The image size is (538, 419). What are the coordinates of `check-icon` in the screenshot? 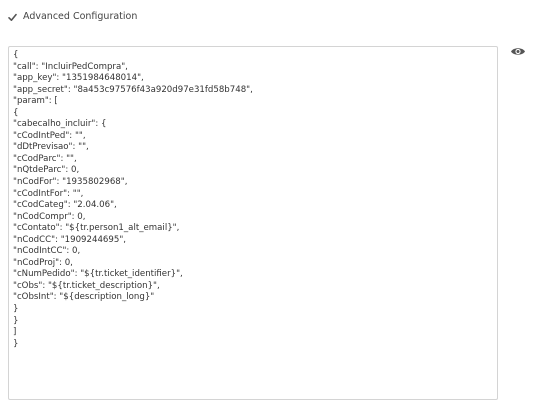 It's located at (12, 17).